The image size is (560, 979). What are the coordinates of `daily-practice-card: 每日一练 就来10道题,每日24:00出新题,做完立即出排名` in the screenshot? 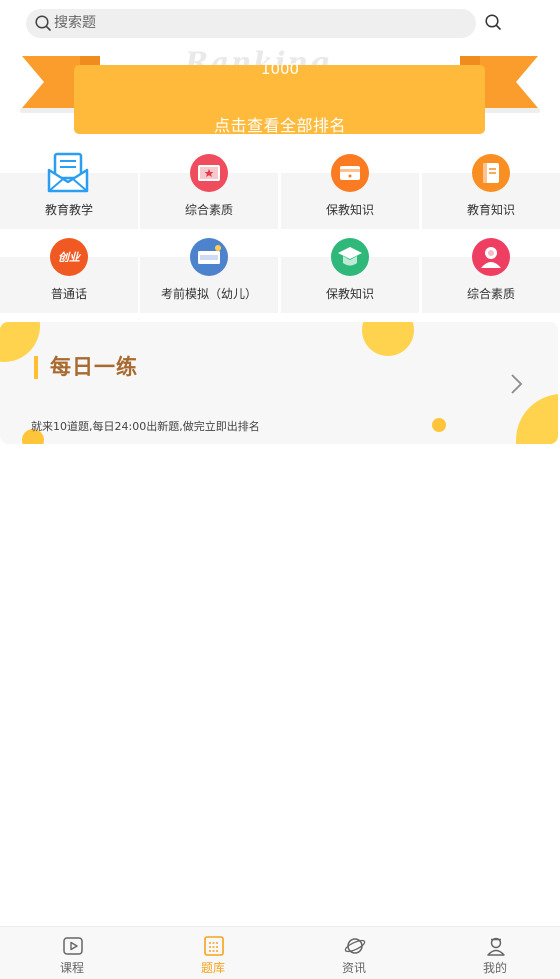 It's located at (279, 383).